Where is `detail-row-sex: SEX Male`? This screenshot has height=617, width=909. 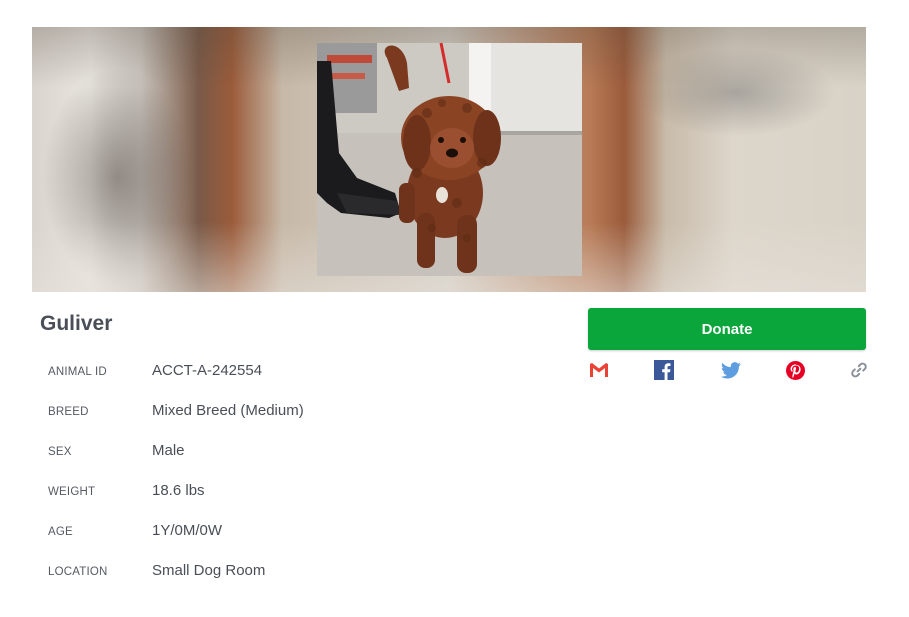 detail-row-sex: SEX Male is located at coordinates (248, 462).